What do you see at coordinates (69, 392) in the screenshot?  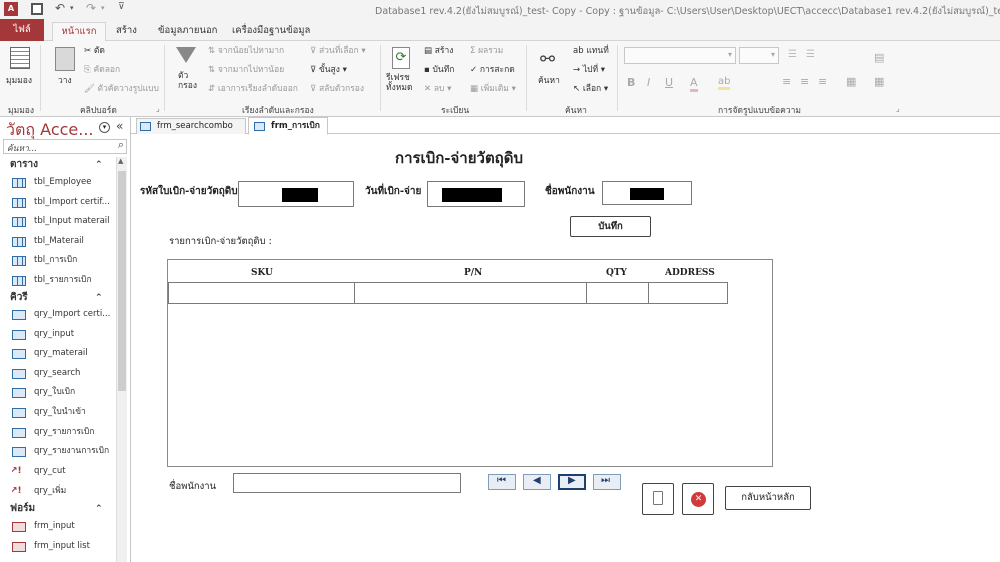 I see `nav-item: qry_ใบเบิก` at bounding box center [69, 392].